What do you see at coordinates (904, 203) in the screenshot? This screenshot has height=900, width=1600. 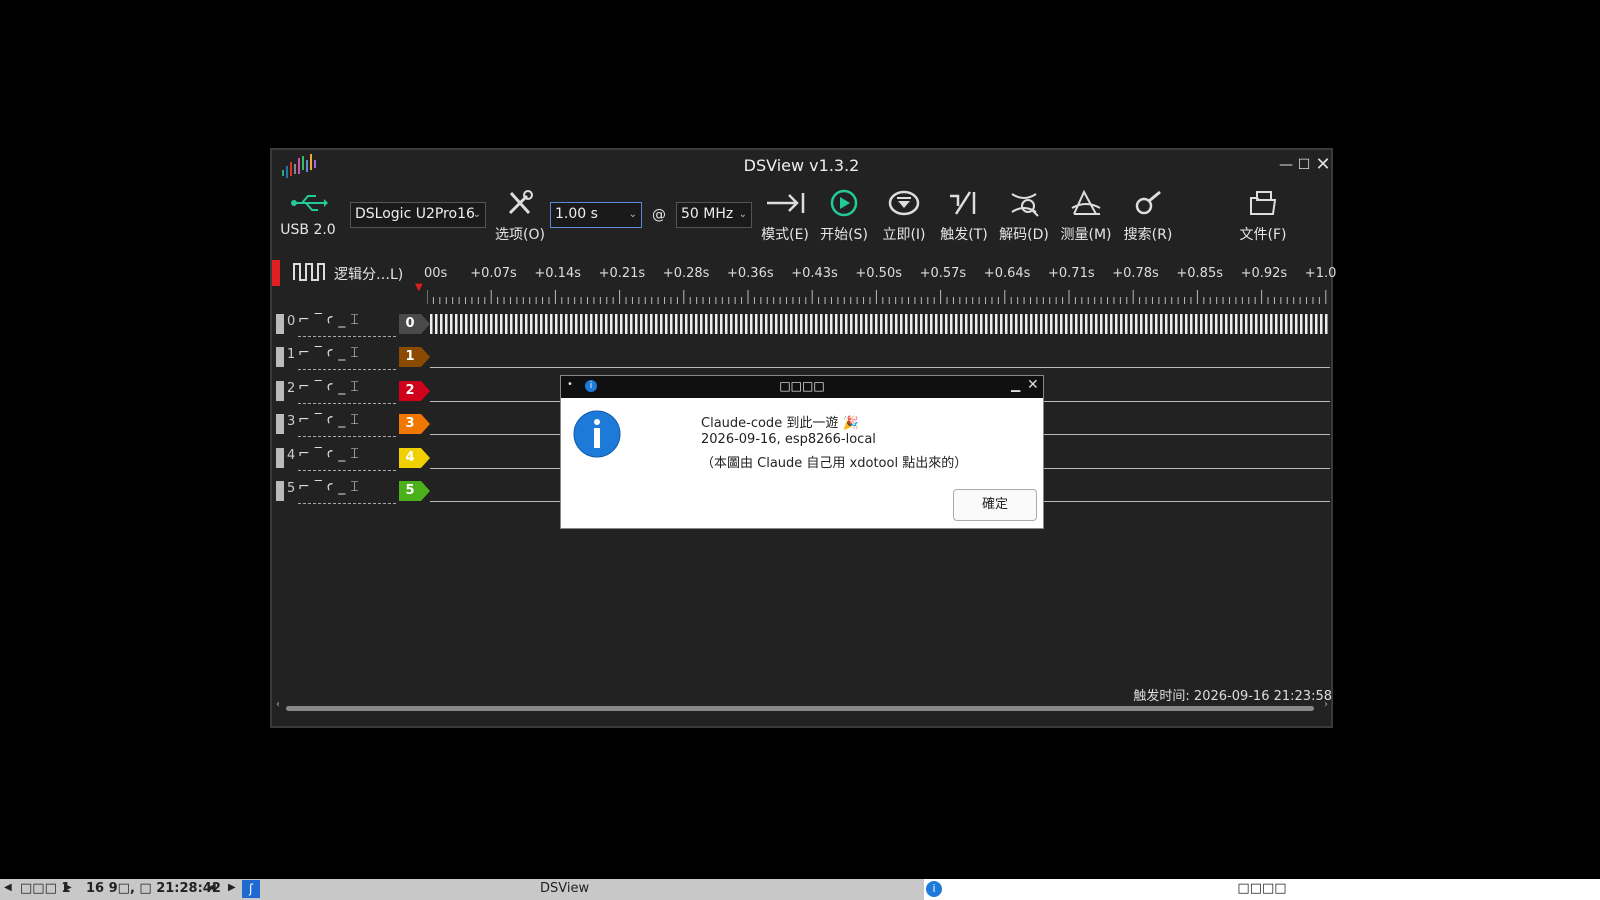 I see `instant-capture-icon` at bounding box center [904, 203].